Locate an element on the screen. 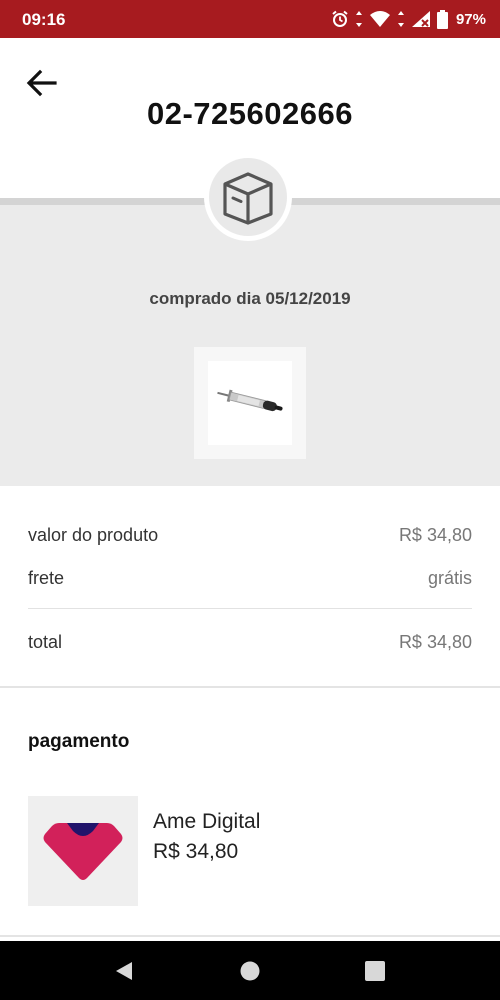 The height and width of the screenshot is (1000, 500). summary-row-total: total R$ 34,80 is located at coordinates (250, 642).